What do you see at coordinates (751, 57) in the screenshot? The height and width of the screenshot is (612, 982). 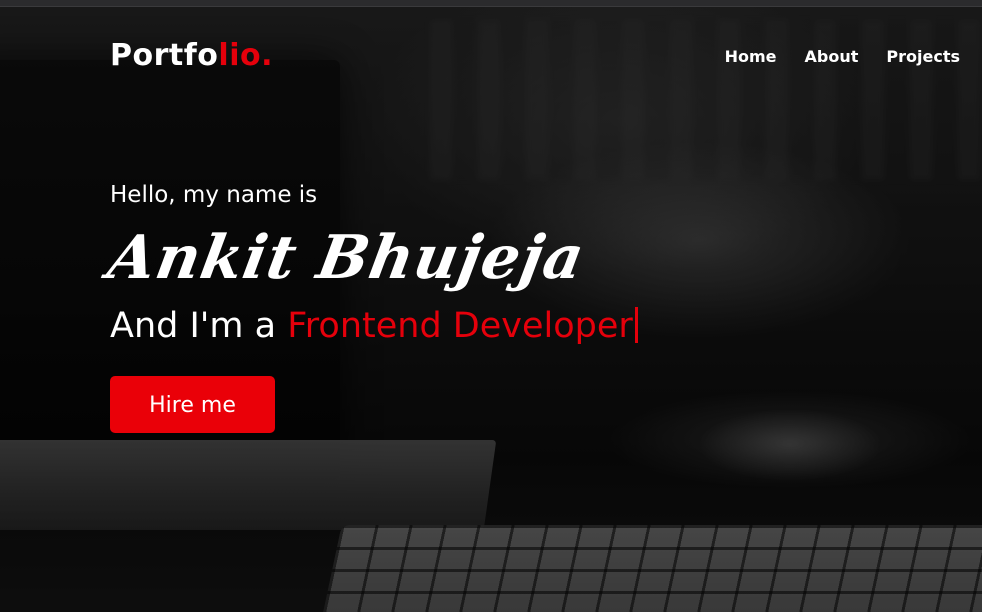 I see `nav-link-home: Home` at bounding box center [751, 57].